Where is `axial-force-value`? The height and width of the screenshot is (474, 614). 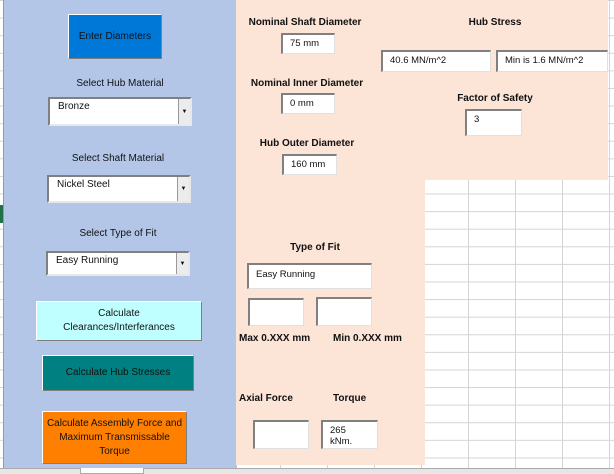 axial-force-value is located at coordinates (281, 434).